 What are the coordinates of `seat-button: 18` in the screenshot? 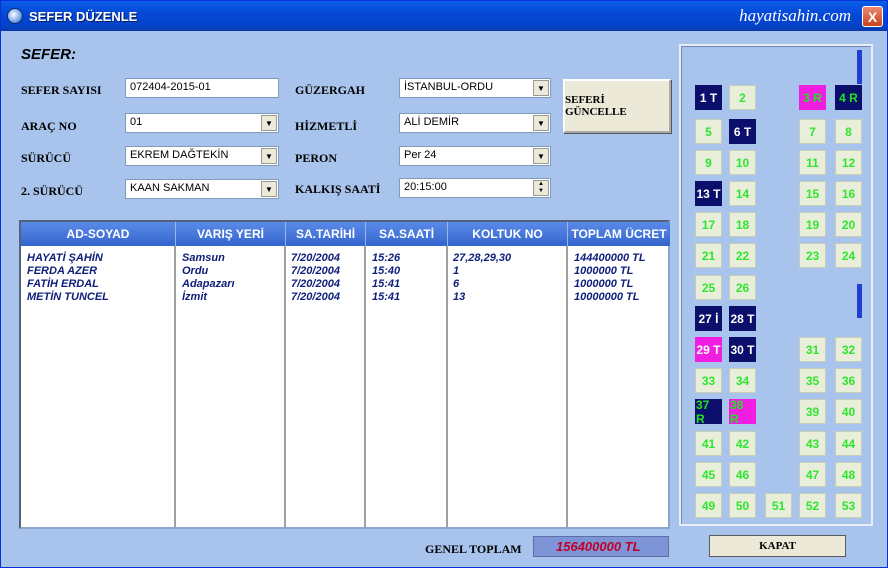 It's located at (742, 224).